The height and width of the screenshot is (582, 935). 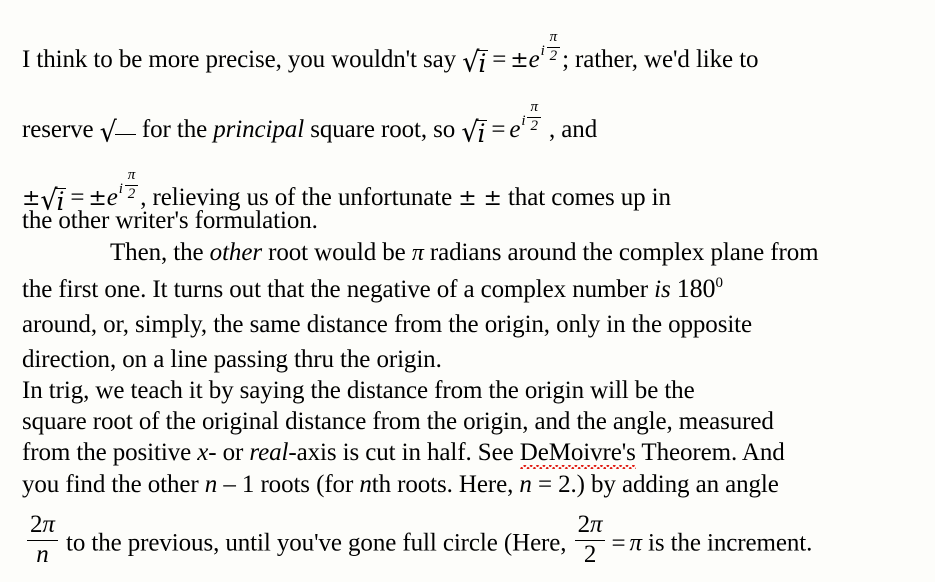 What do you see at coordinates (269, 452) in the screenshot?
I see `emphasis-real: real` at bounding box center [269, 452].